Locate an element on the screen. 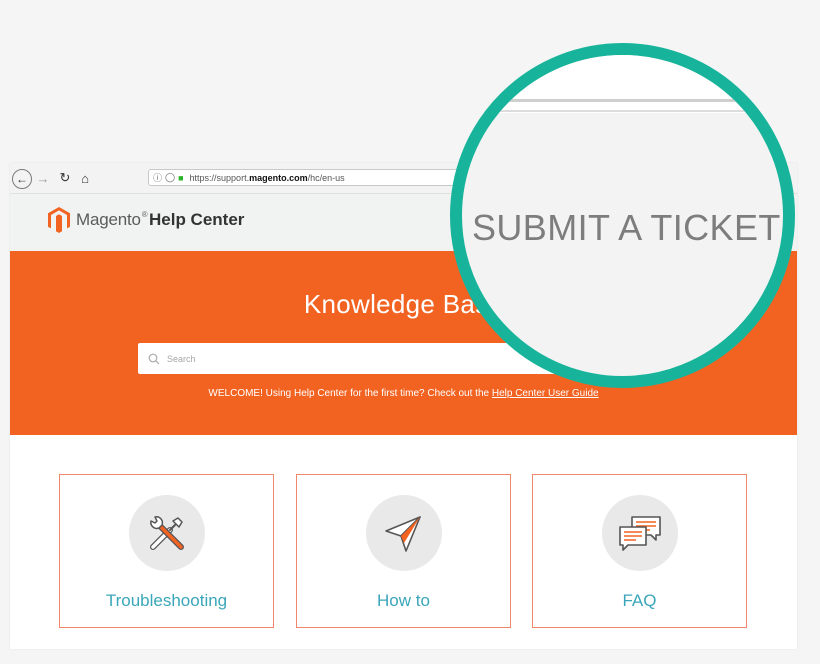  paper-plane-icon is located at coordinates (403, 534).